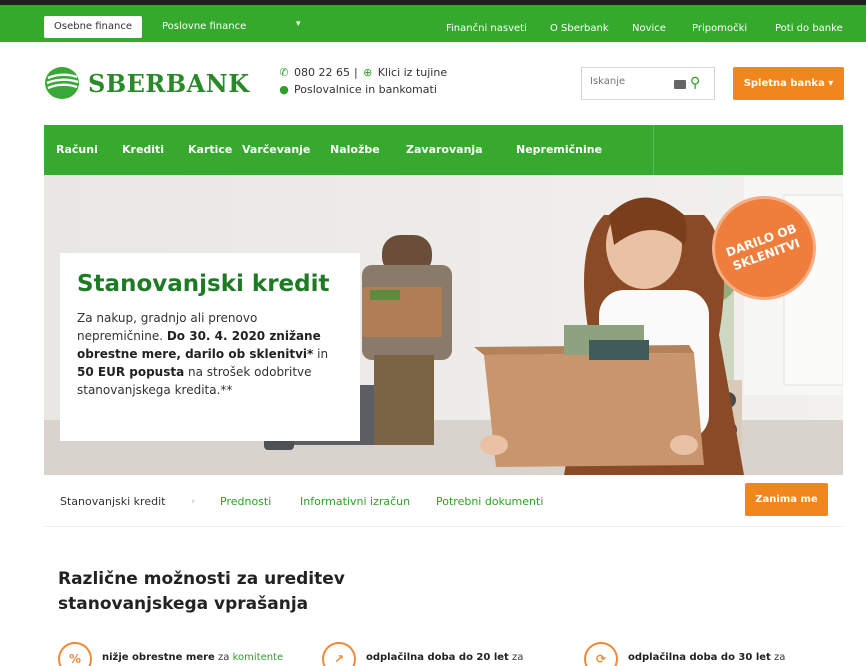  What do you see at coordinates (809, 28) in the screenshot?
I see `toplink-locations: Poti do banke` at bounding box center [809, 28].